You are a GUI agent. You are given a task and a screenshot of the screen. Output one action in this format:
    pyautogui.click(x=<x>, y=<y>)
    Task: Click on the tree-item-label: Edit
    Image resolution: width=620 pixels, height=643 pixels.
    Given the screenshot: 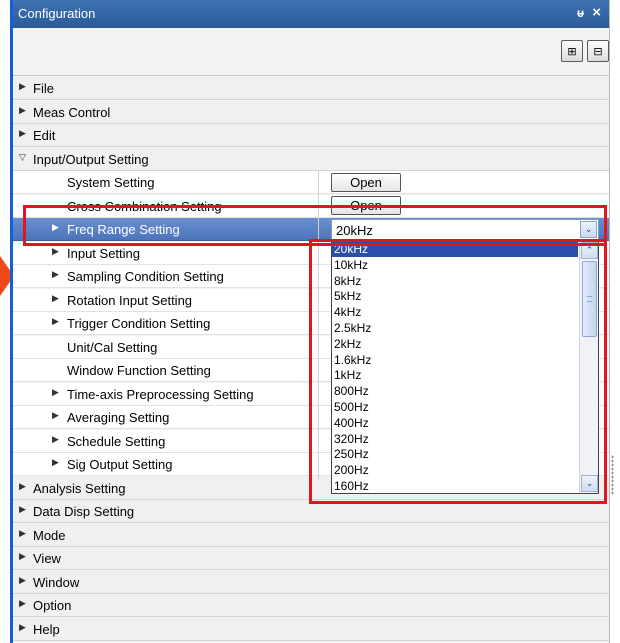 What is the action you would take?
    pyautogui.click(x=44, y=135)
    